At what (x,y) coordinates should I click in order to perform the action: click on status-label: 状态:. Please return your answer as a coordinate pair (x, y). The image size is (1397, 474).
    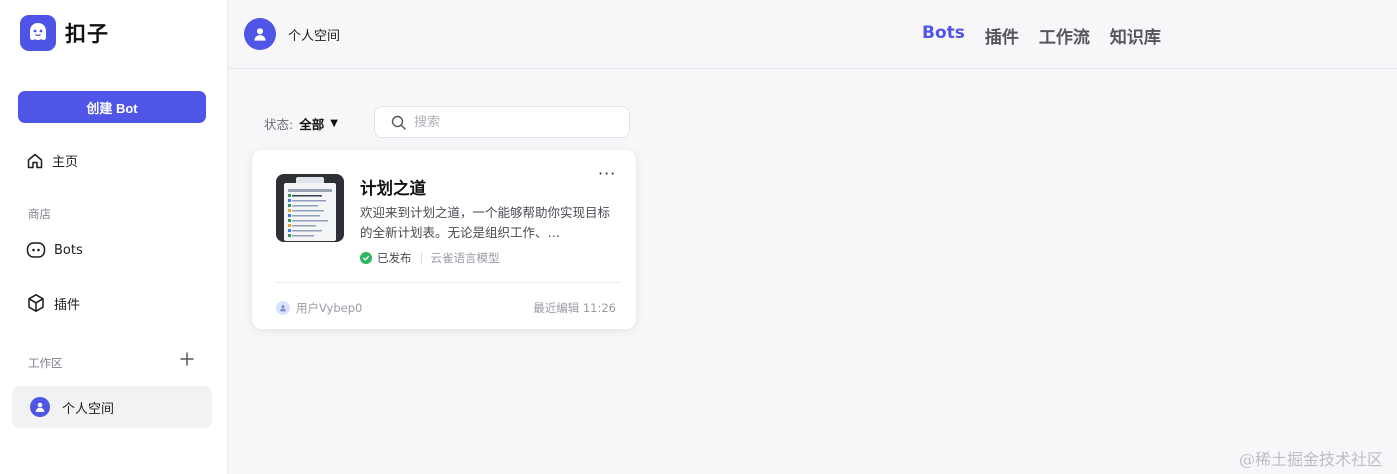
    Looking at the image, I should click on (279, 124).